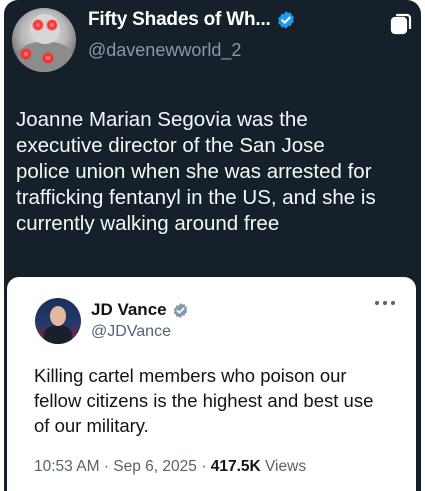  Describe the element at coordinates (401, 24) in the screenshot. I see `copy-icon` at that location.